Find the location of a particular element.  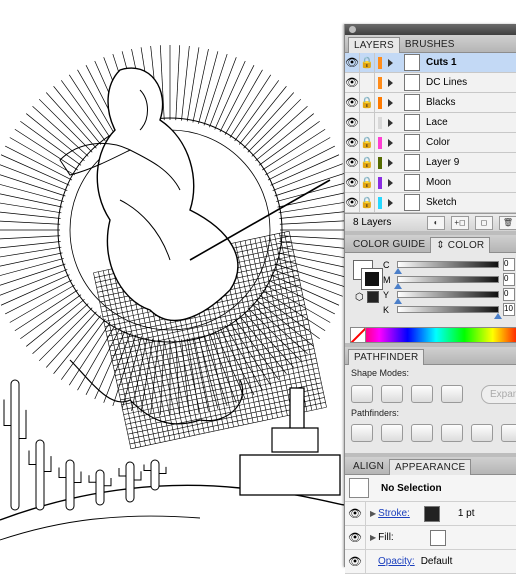

stroke-row: 👁 ▶ Stroke: 1 pt is located at coordinates (430, 514).